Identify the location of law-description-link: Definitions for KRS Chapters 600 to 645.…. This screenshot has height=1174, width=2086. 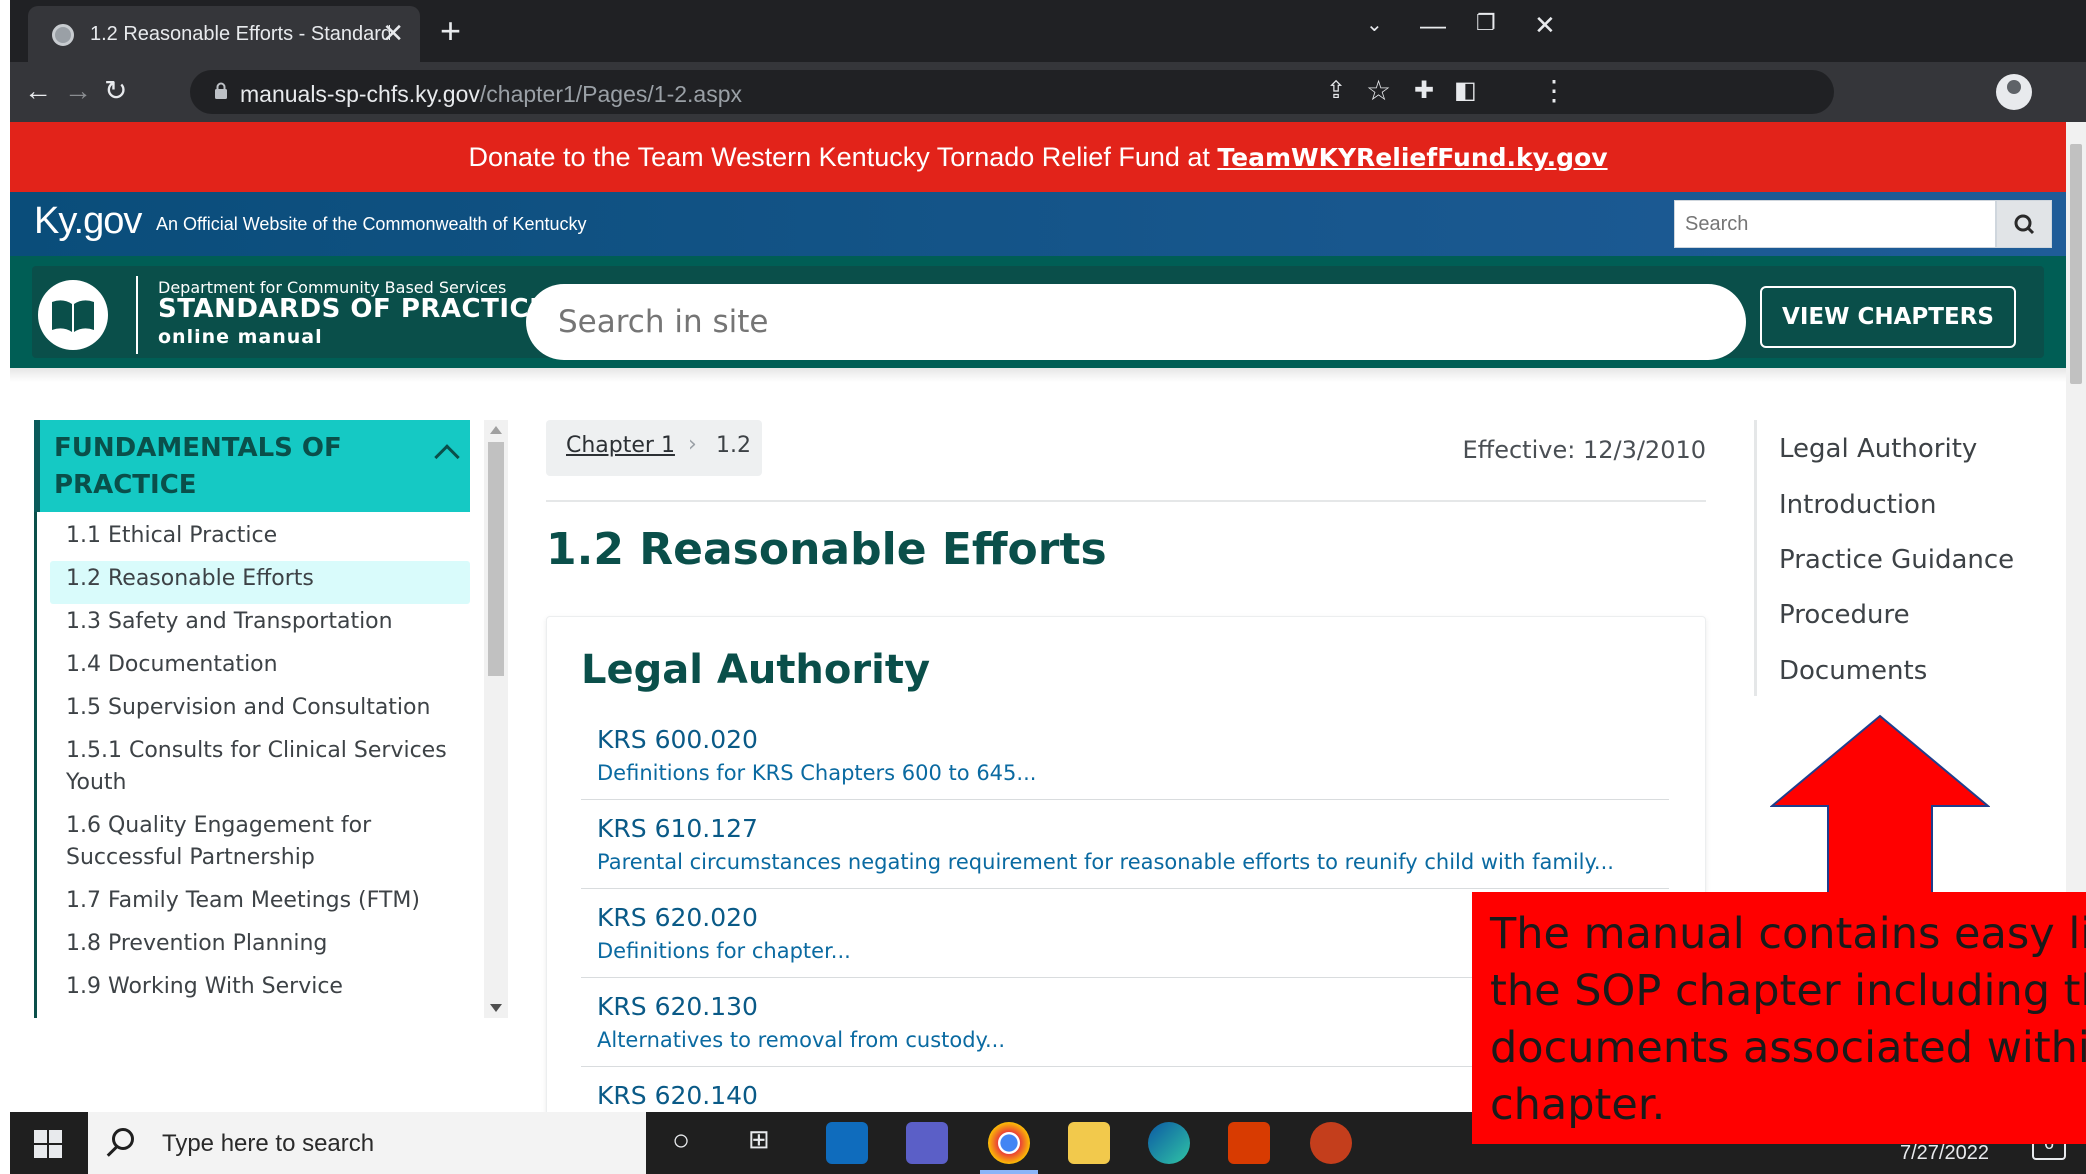
(1125, 773).